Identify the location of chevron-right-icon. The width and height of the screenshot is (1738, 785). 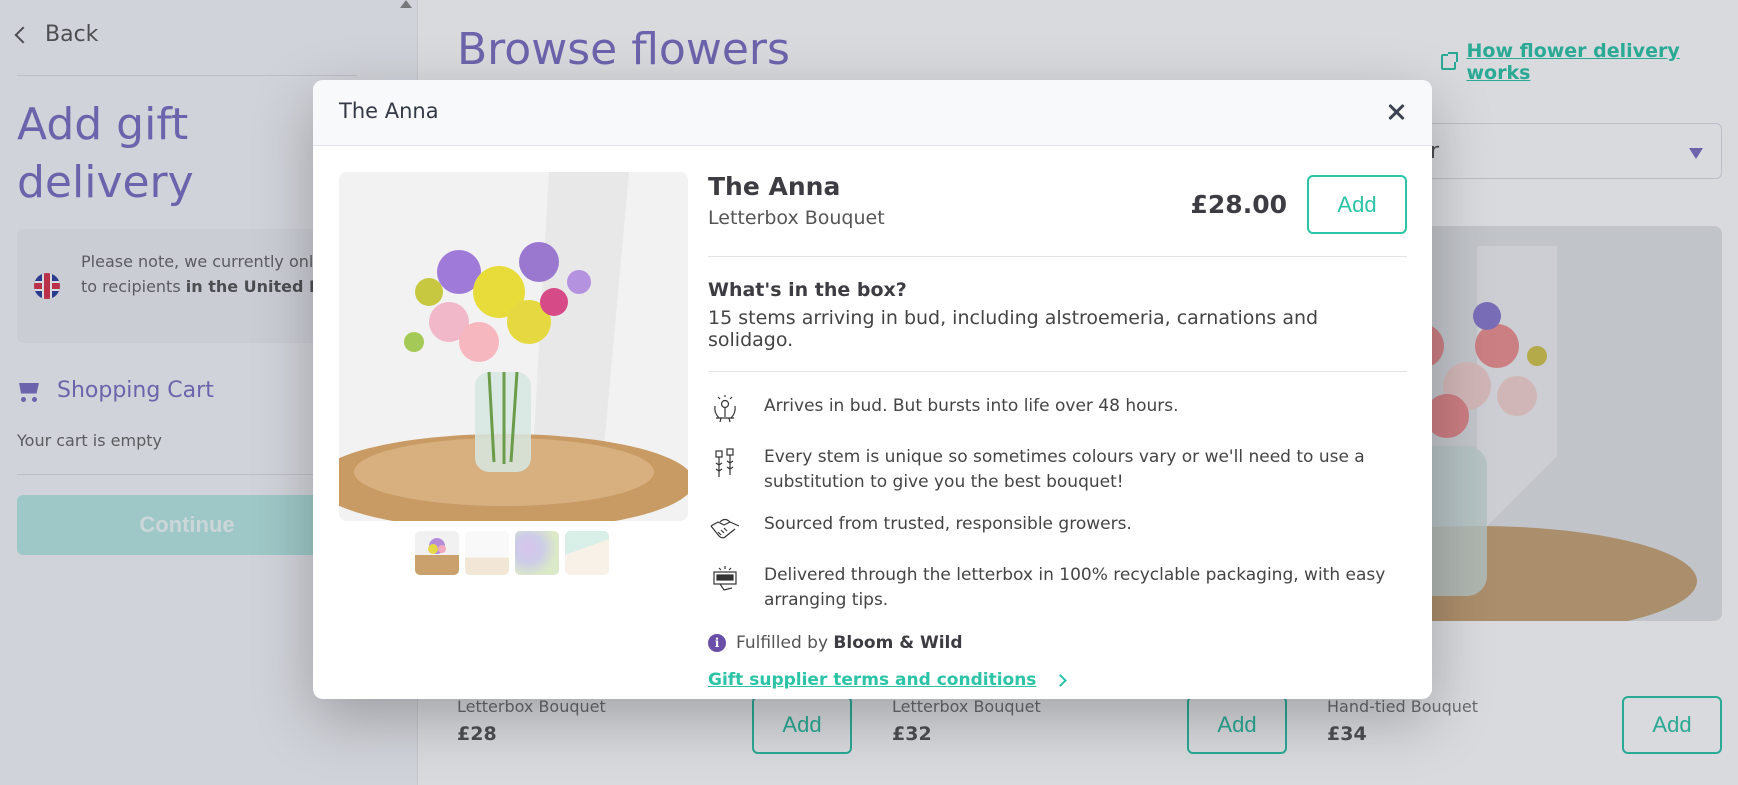
(1061, 680).